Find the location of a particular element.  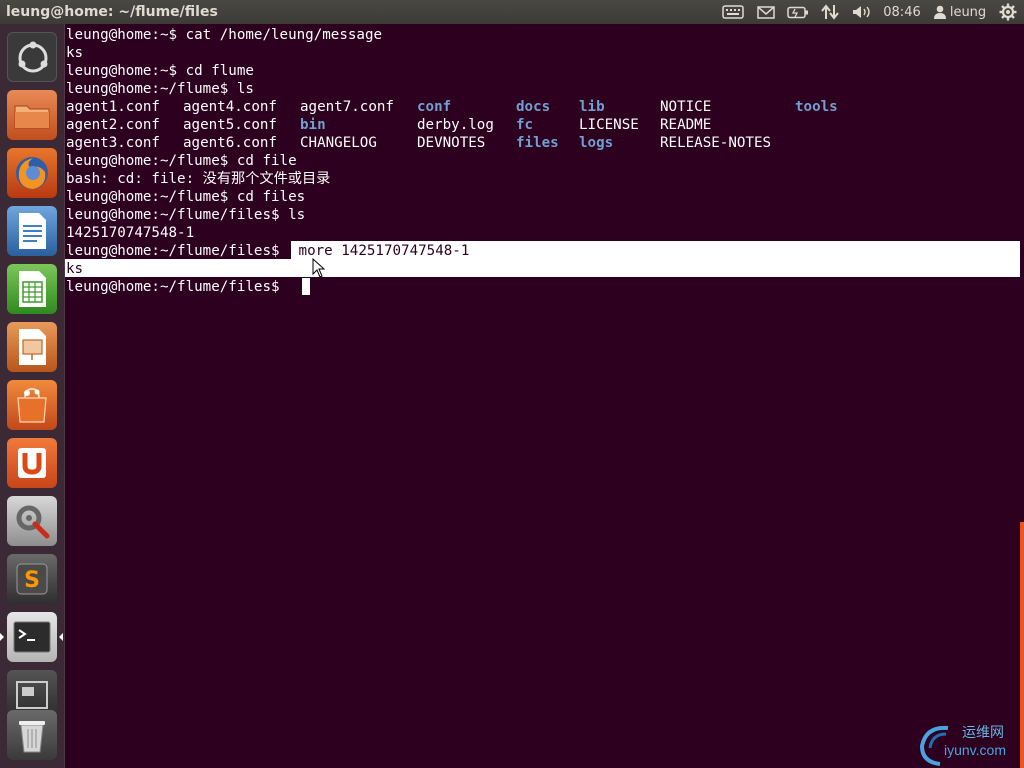

ls-directory: logs is located at coordinates (596, 143).